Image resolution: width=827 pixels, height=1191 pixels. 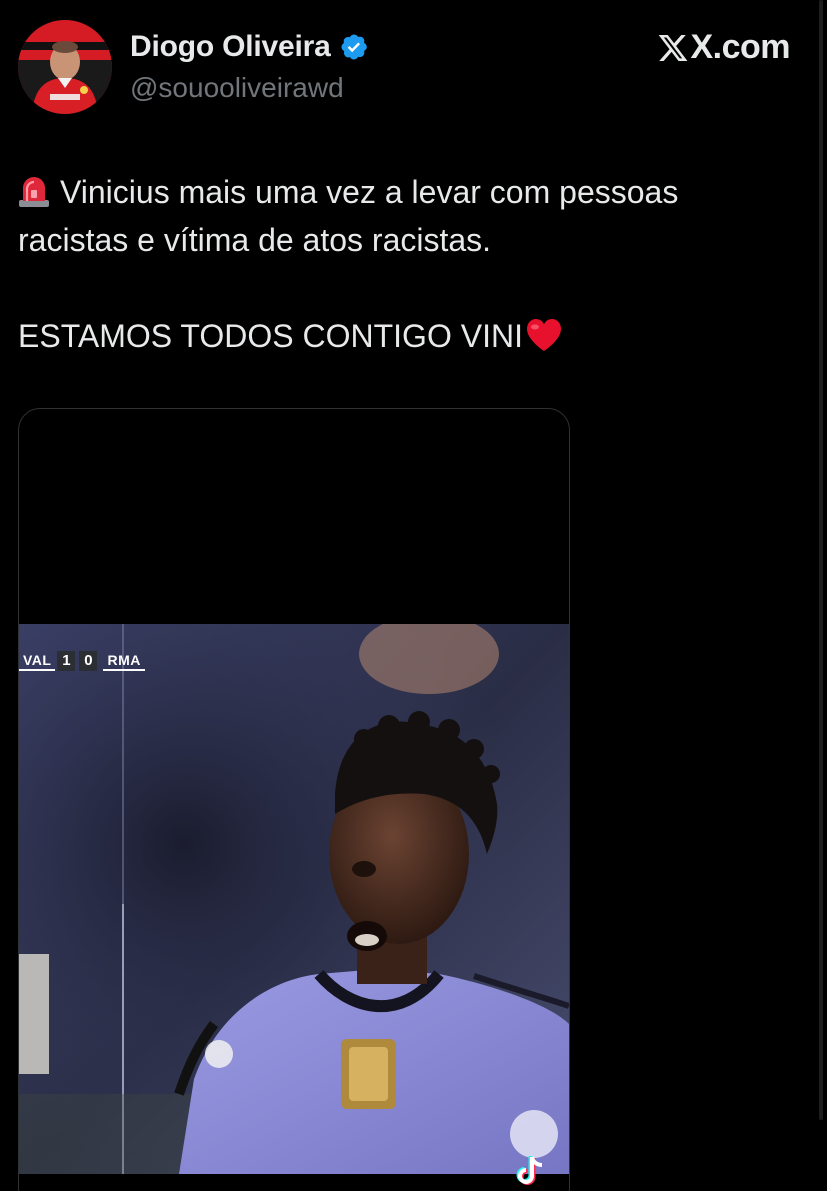 I want to click on avatar-photo, so click(x=65, y=67).